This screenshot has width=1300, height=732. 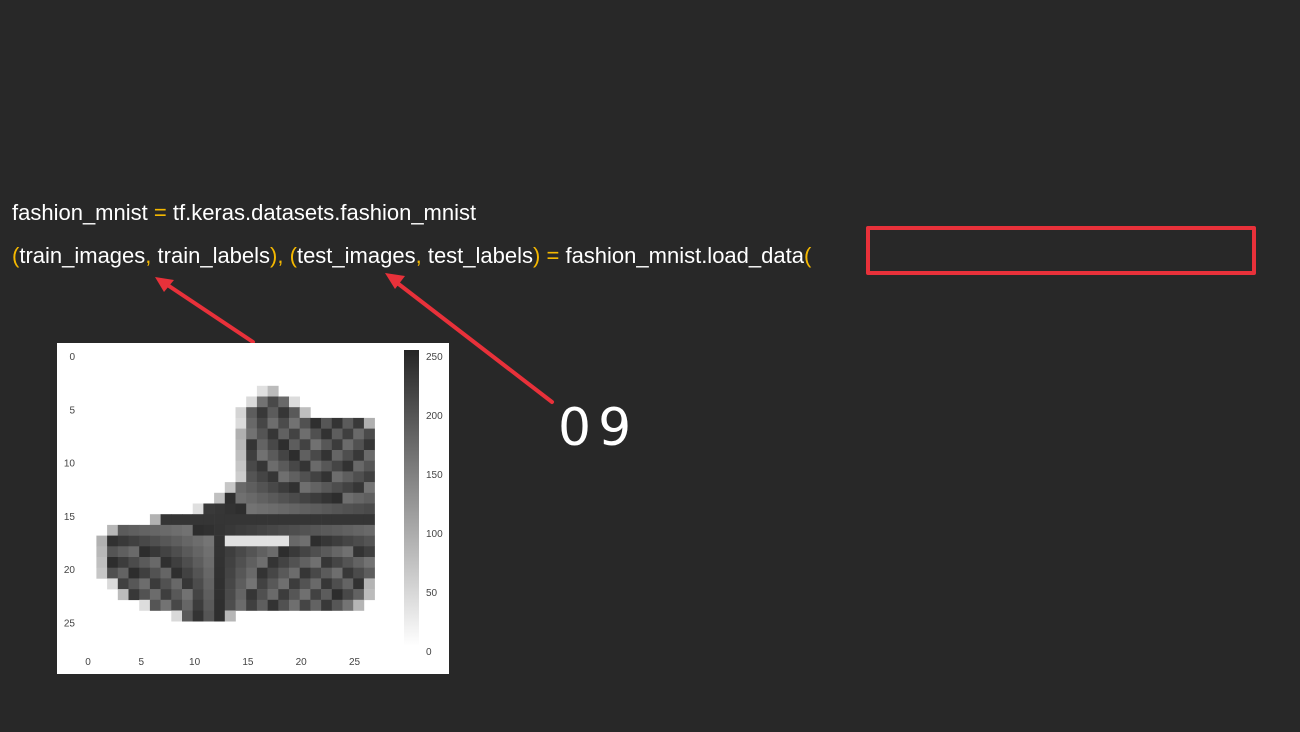 I want to click on colorbar-tick-label: 150, so click(x=434, y=475).